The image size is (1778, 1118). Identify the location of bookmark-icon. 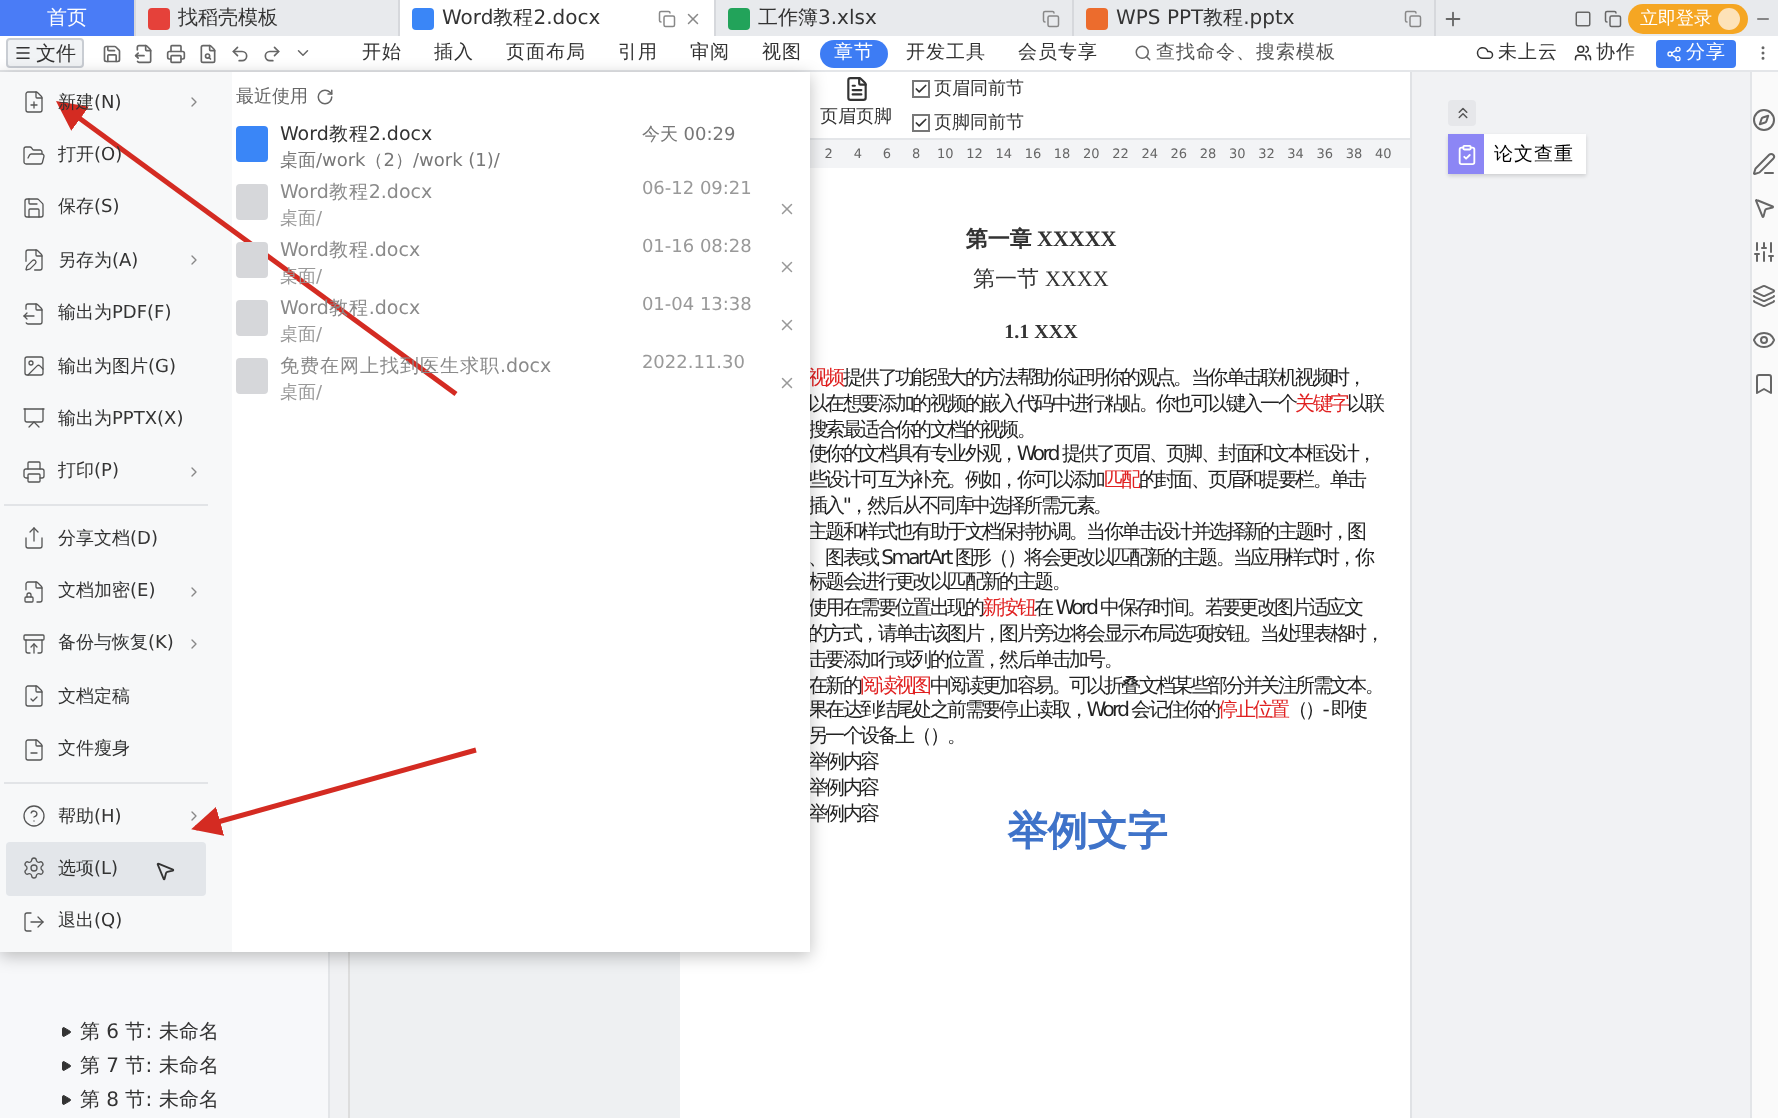
(1764, 384).